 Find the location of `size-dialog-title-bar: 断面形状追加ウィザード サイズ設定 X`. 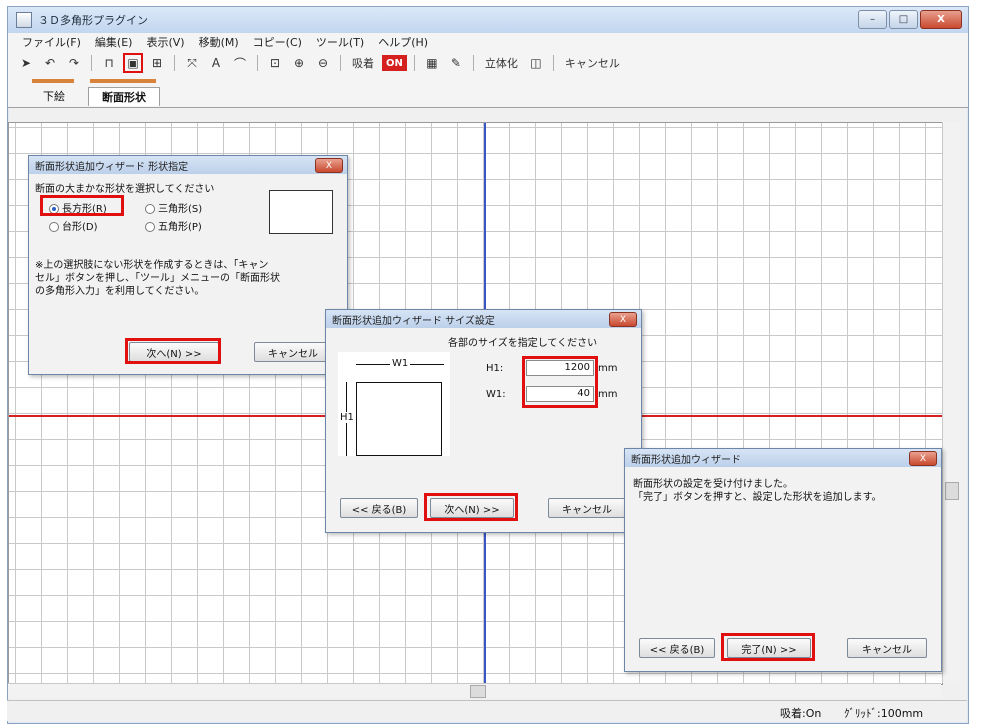

size-dialog-title-bar: 断面形状追加ウィザード サイズ設定 X is located at coordinates (483, 319).